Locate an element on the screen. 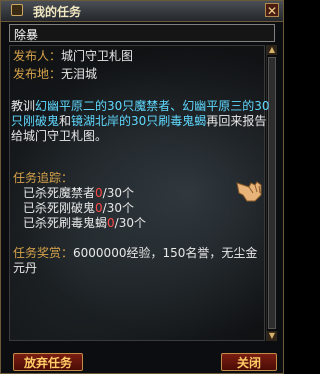  window-title: 我的任务 is located at coordinates (57, 12).